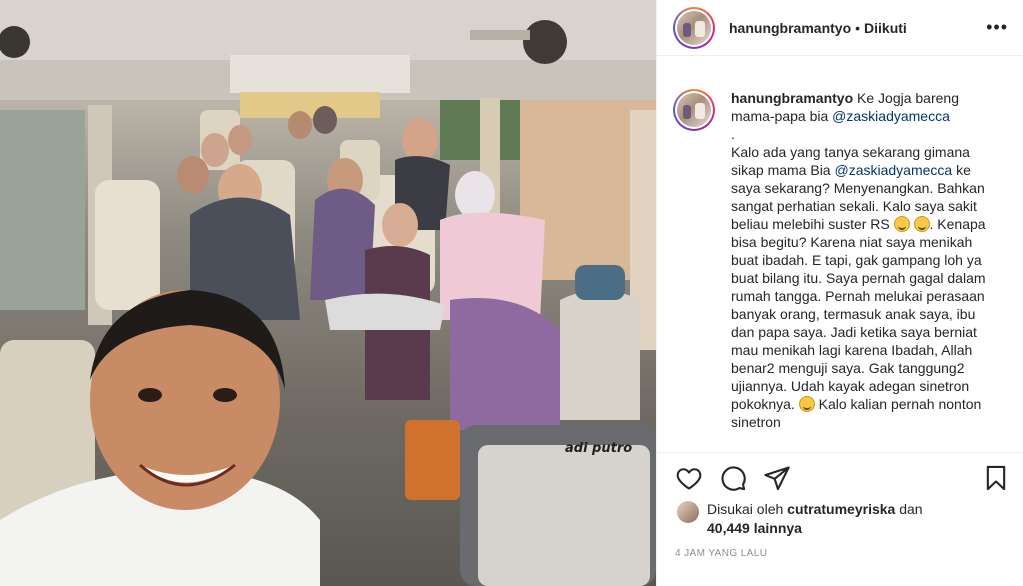 This screenshot has width=1023, height=586. Describe the element at coordinates (790, 28) in the screenshot. I see `header-username: hanungbramantyo` at that location.